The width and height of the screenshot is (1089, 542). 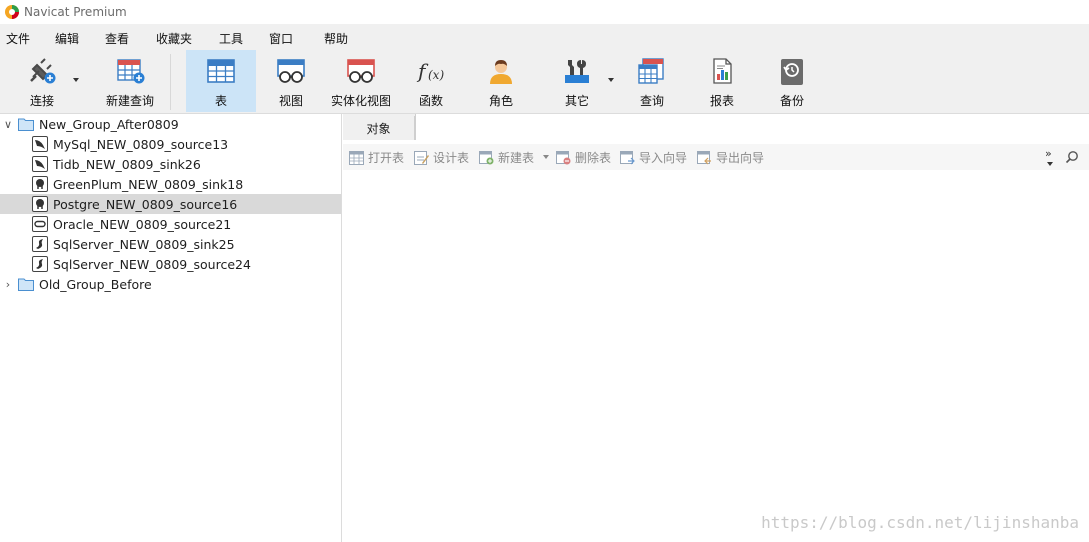 I want to click on delete-table-button: 删除表, so click(x=583, y=157).